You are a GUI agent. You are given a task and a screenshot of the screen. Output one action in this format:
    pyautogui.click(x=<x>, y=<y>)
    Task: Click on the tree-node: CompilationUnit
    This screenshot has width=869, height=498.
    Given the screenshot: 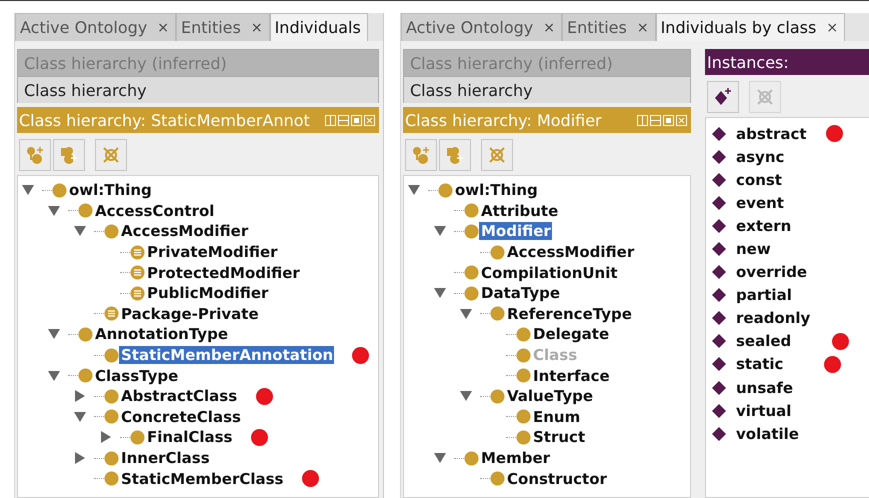 What is the action you would take?
    pyautogui.click(x=549, y=273)
    